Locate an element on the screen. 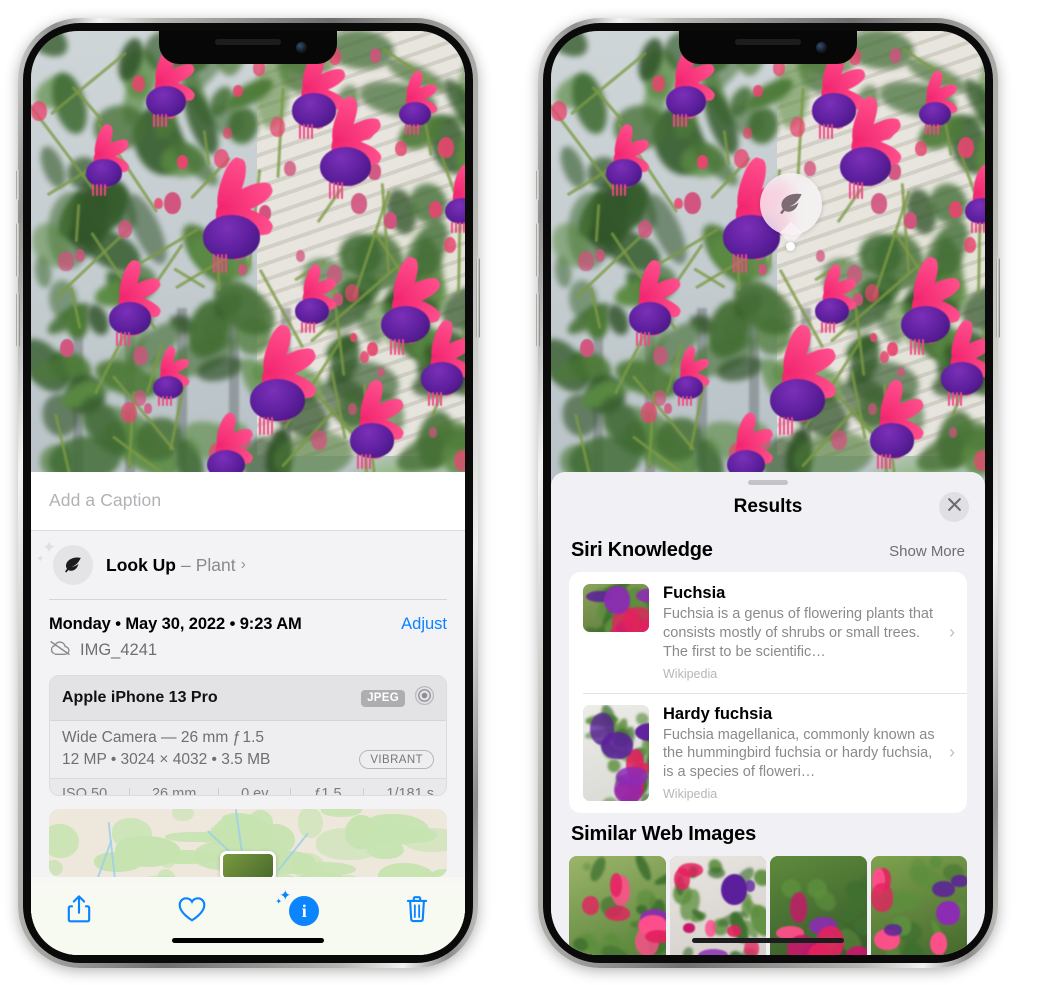 The width and height of the screenshot is (1055, 985). look-up-row: ✦ ✦ Look Up – Plant › is located at coordinates (248, 565).